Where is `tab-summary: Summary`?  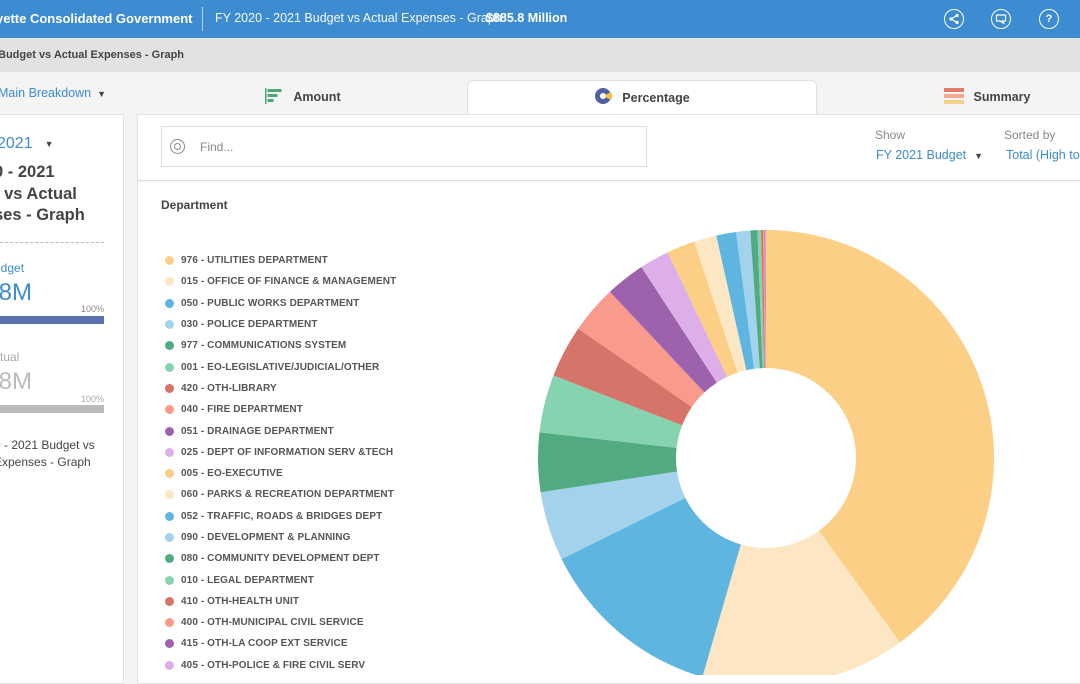
tab-summary: Summary is located at coordinates (948, 97).